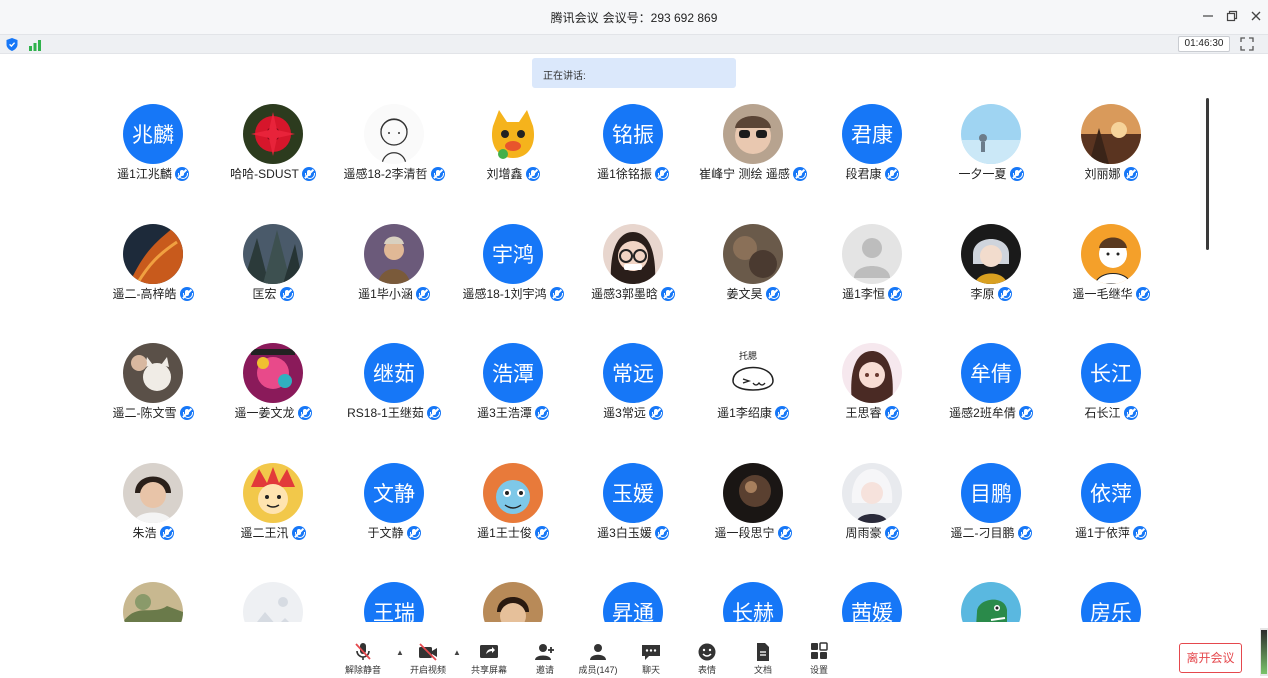 The image size is (1268, 678). I want to click on painting-photo-icon, so click(394, 254).